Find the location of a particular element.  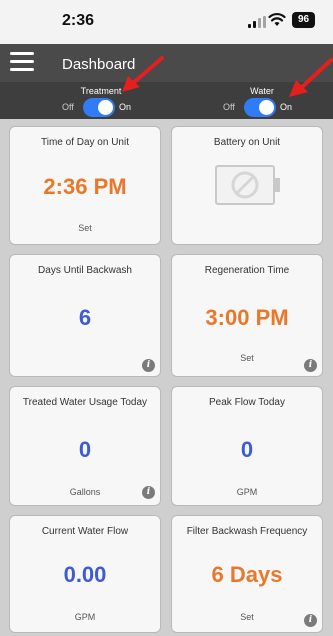

card-battery: Battery on Unit is located at coordinates (247, 185).